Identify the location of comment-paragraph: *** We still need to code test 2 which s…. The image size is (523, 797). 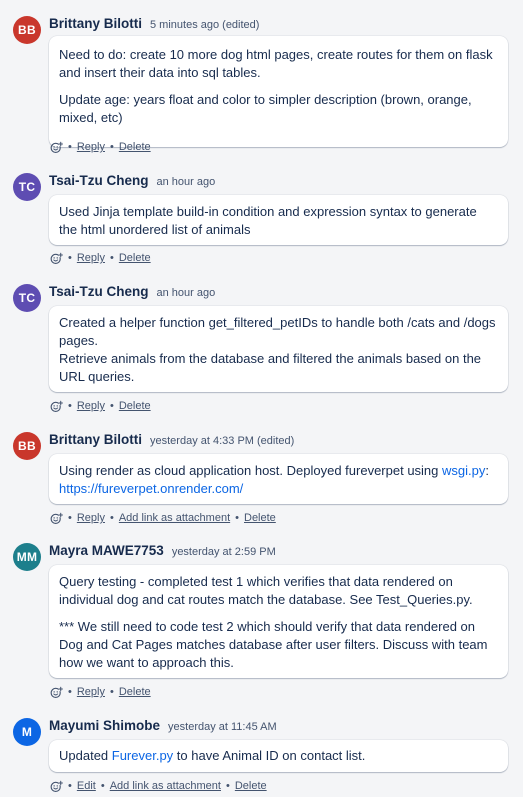
(273, 644).